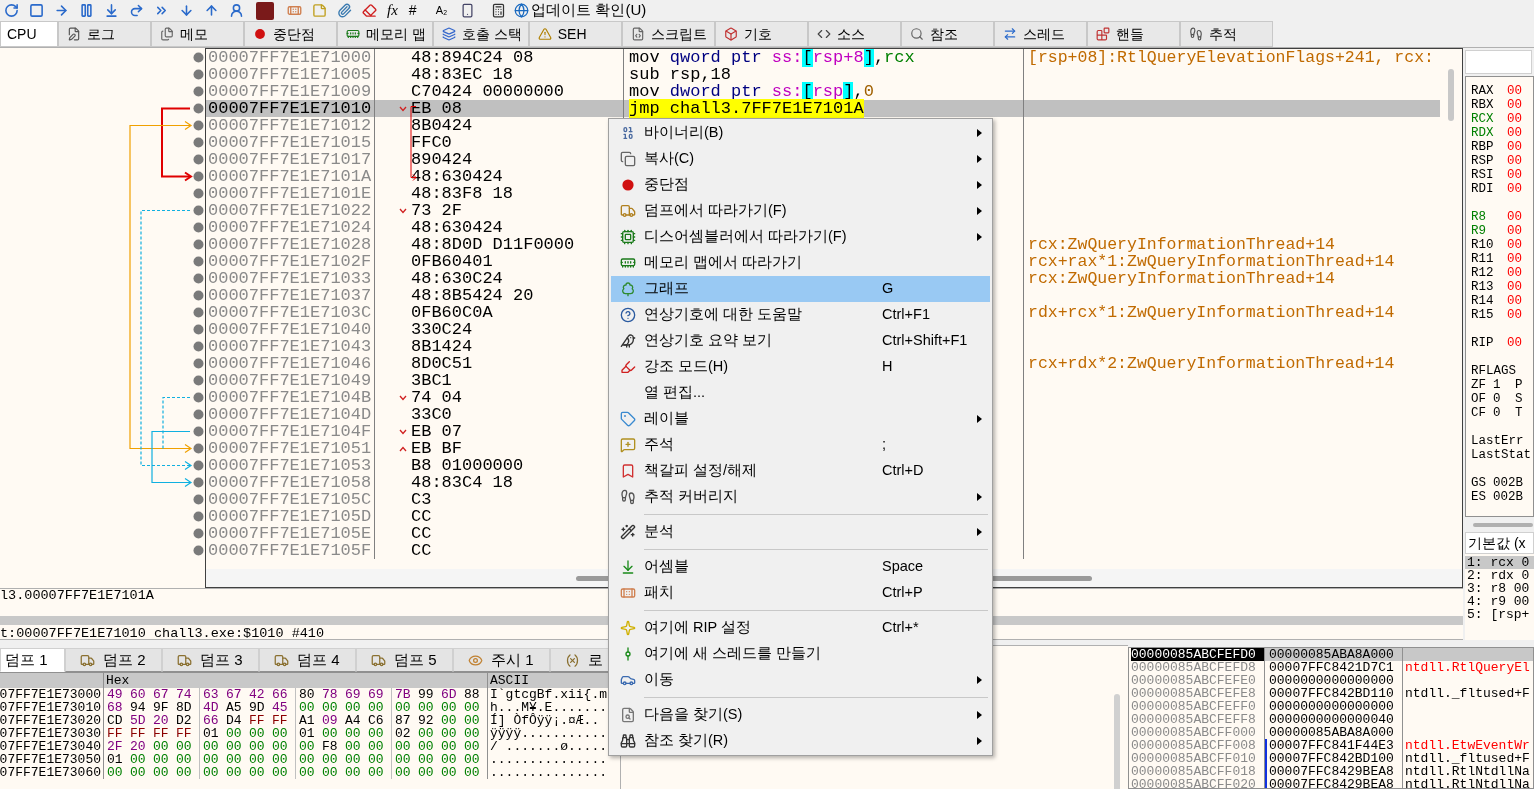  I want to click on menu-item-label: 여기에 RIP 설정, so click(698, 628).